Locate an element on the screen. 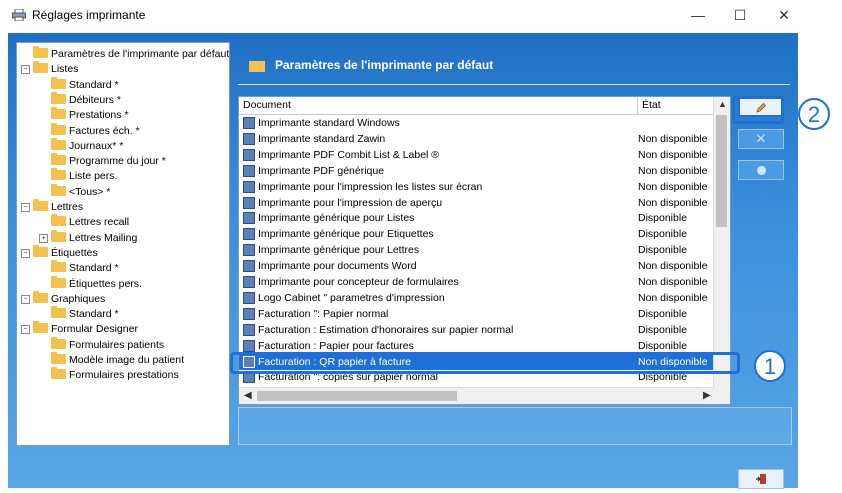  scroll-up-icon: ▲ is located at coordinates (722, 104).